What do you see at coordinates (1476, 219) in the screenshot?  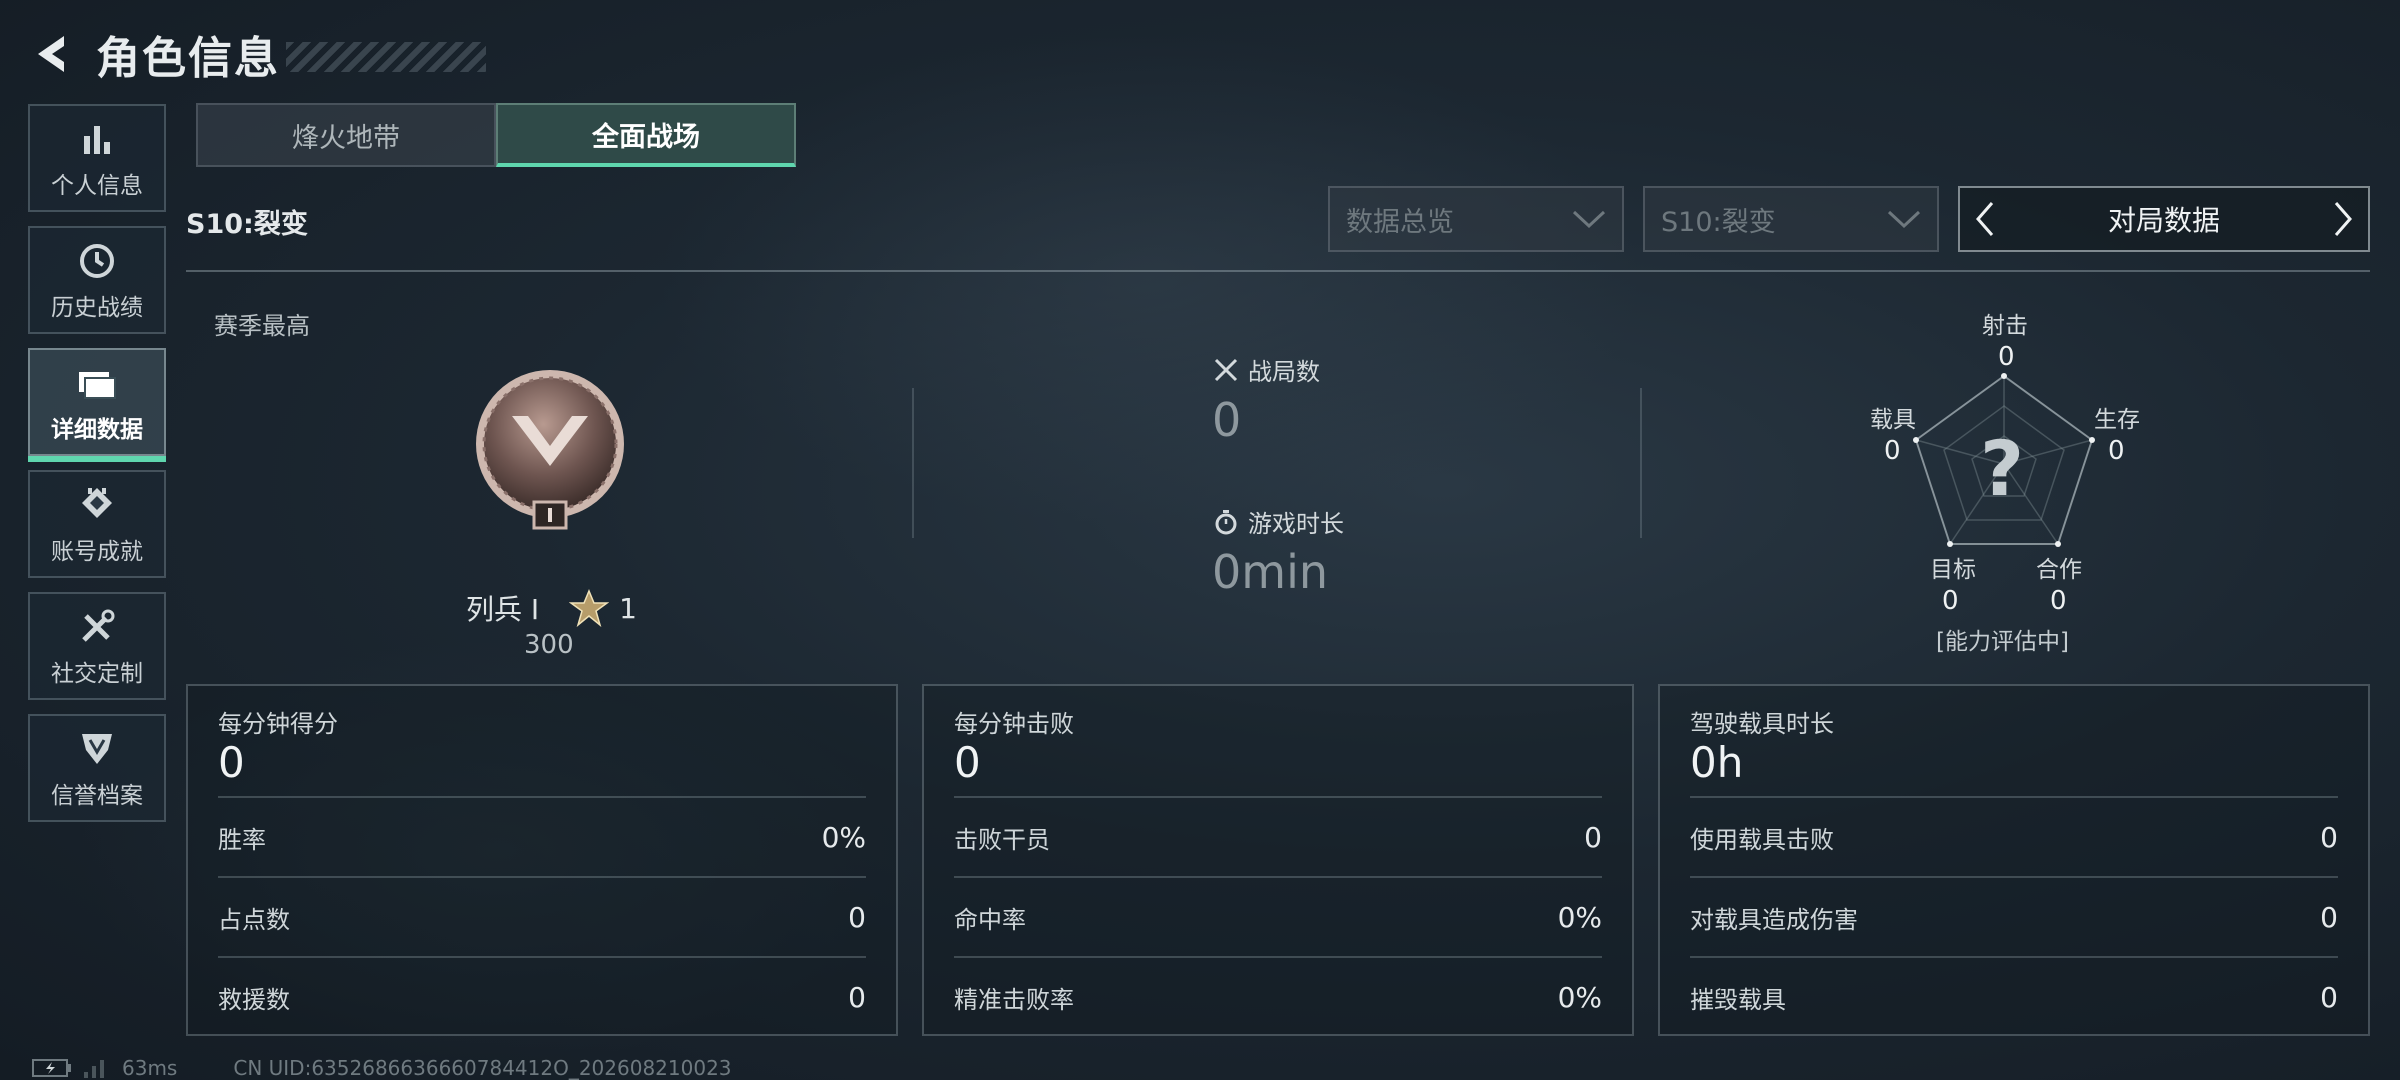 I see `data-type-dropdown: 数据总览` at bounding box center [1476, 219].